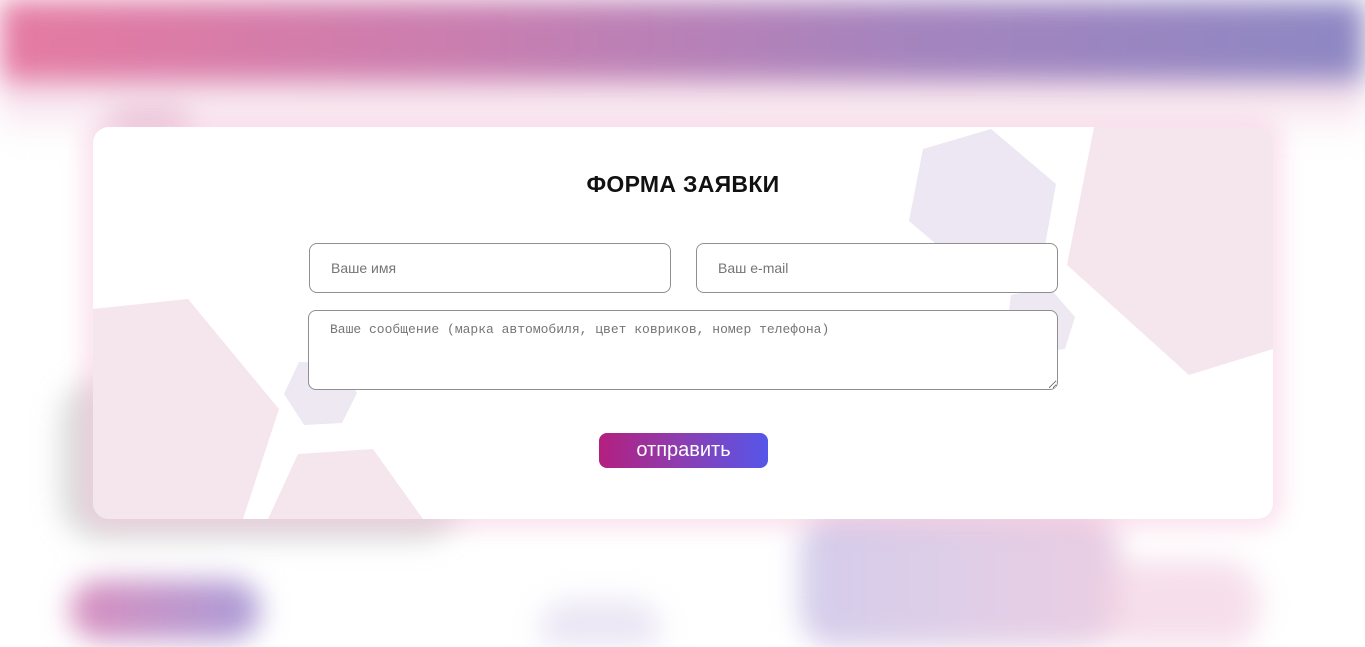  What do you see at coordinates (683, 450) in the screenshot?
I see `submit-button: отправить` at bounding box center [683, 450].